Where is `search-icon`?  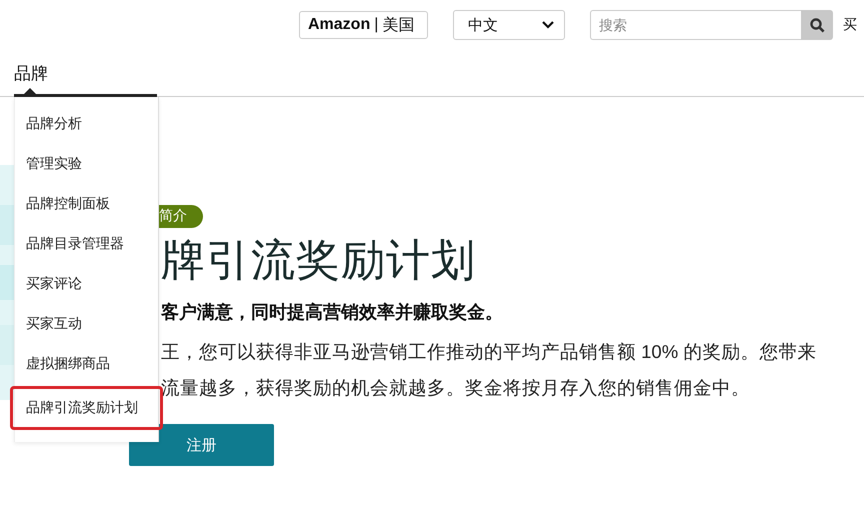
search-icon is located at coordinates (817, 25).